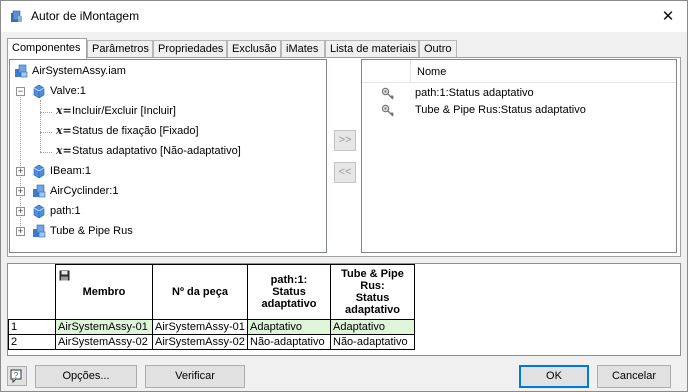 The image size is (688, 392). I want to click on table-cell-part-number: AirSystemAssy-01, so click(200, 327).